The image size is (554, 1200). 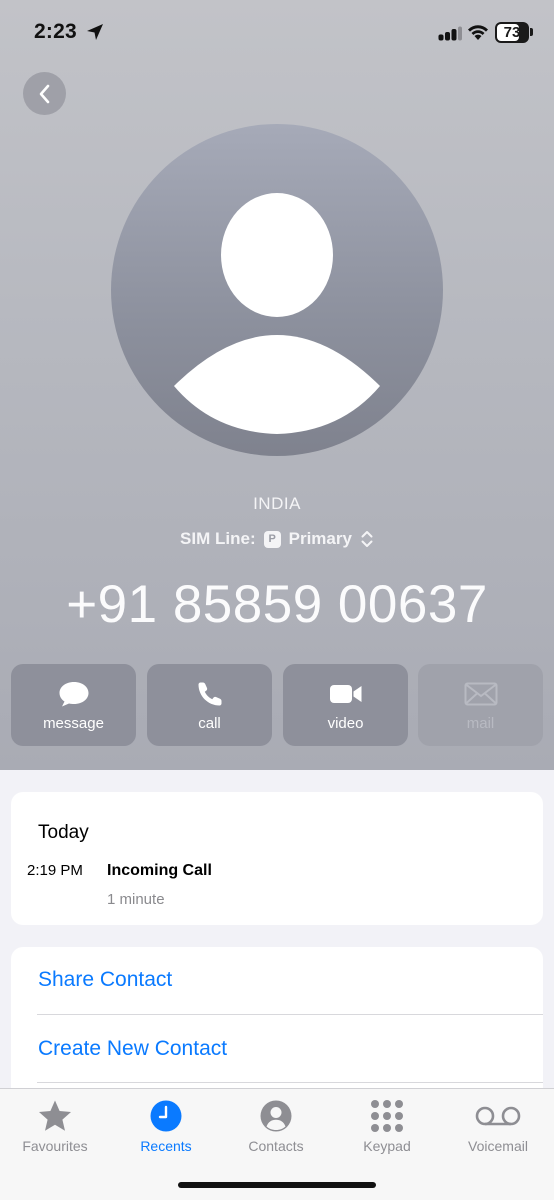 What do you see at coordinates (480, 694) in the screenshot?
I see `envelope-icon` at bounding box center [480, 694].